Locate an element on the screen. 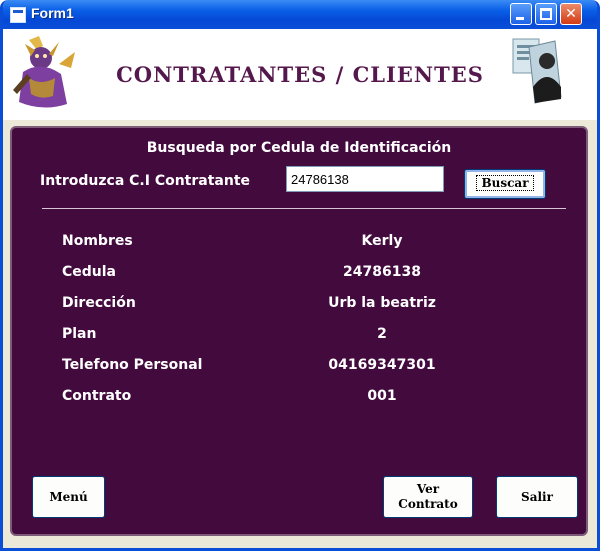 This screenshot has height=551, width=600. maximize-button is located at coordinates (546, 14).